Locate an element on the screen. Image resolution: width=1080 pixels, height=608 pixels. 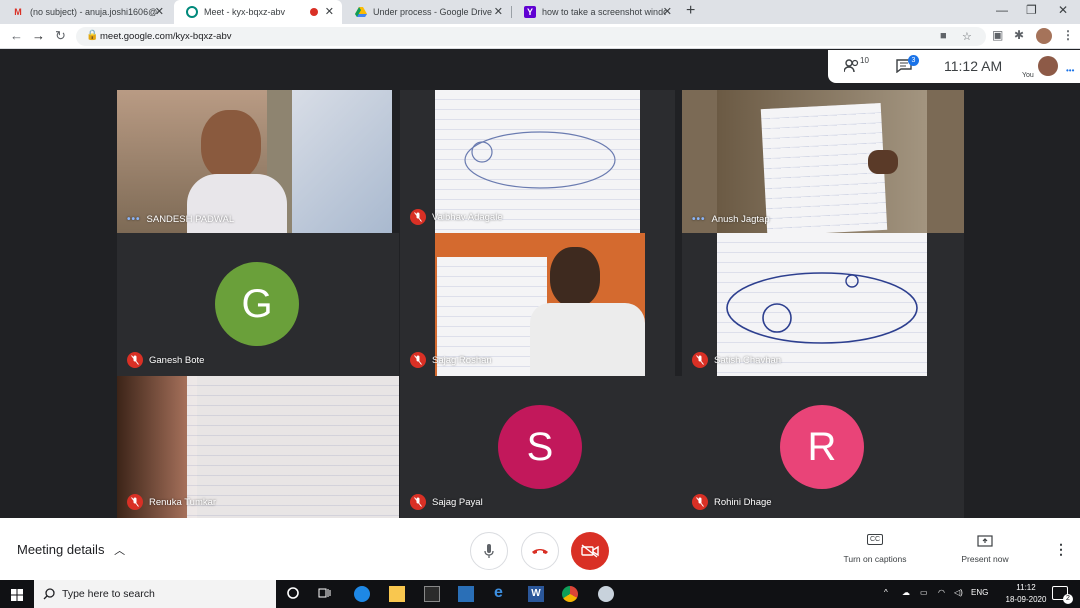
notification-count-badge: 2 is located at coordinates (1068, 599).